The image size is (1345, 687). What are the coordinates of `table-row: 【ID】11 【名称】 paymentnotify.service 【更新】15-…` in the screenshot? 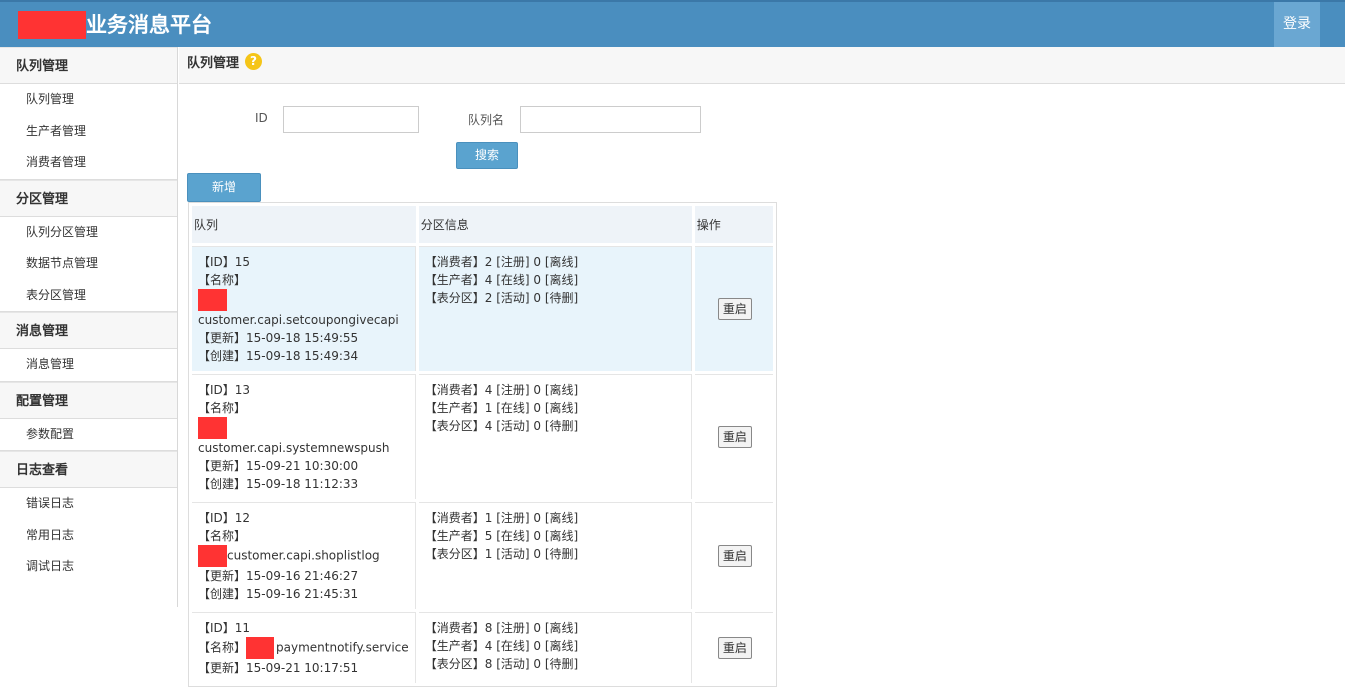 It's located at (482, 647).